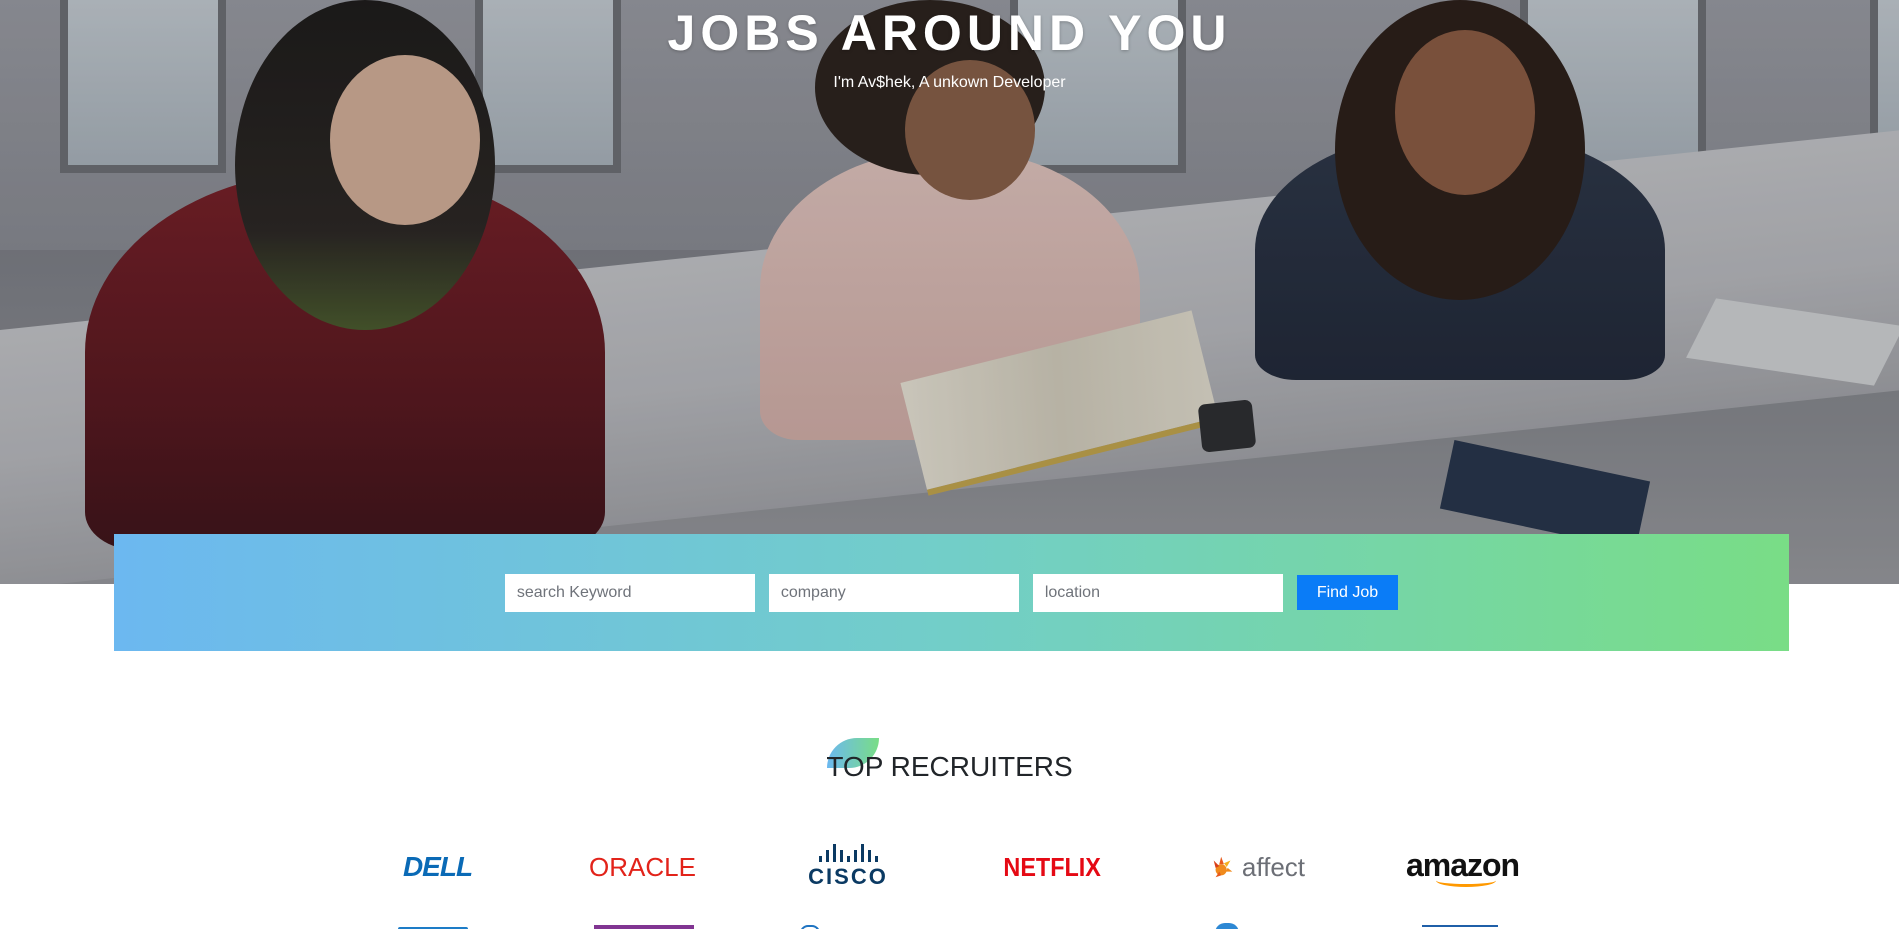 The image size is (1899, 929). I want to click on recruiters-heading: TOP RECRUITERS, so click(949, 763).